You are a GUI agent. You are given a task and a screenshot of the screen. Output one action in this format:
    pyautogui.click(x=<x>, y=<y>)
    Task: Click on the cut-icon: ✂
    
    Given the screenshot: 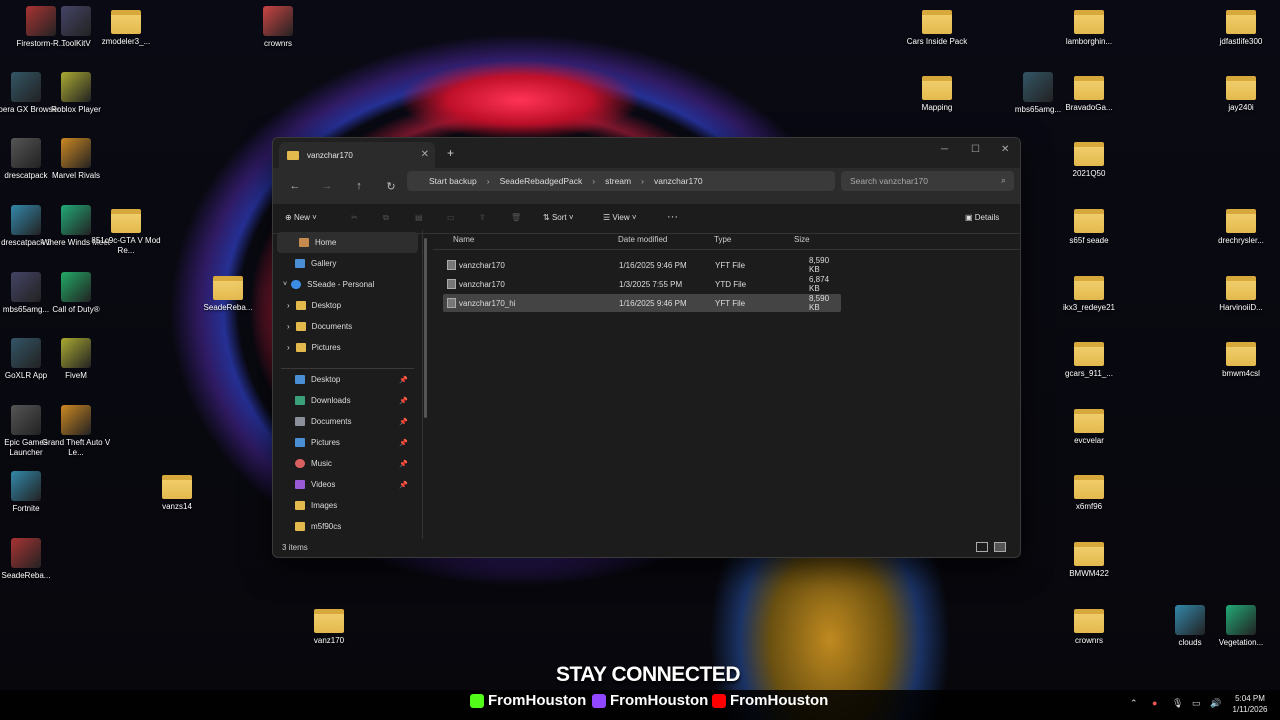 What is the action you would take?
    pyautogui.click(x=354, y=217)
    